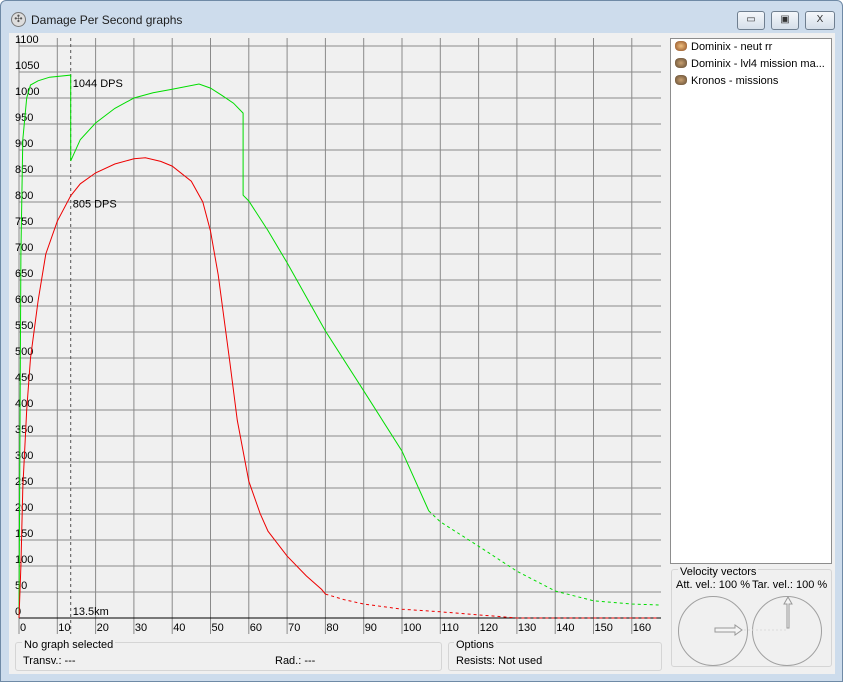 This screenshot has width=843, height=682. I want to click on minimize-button: ▭, so click(751, 20).